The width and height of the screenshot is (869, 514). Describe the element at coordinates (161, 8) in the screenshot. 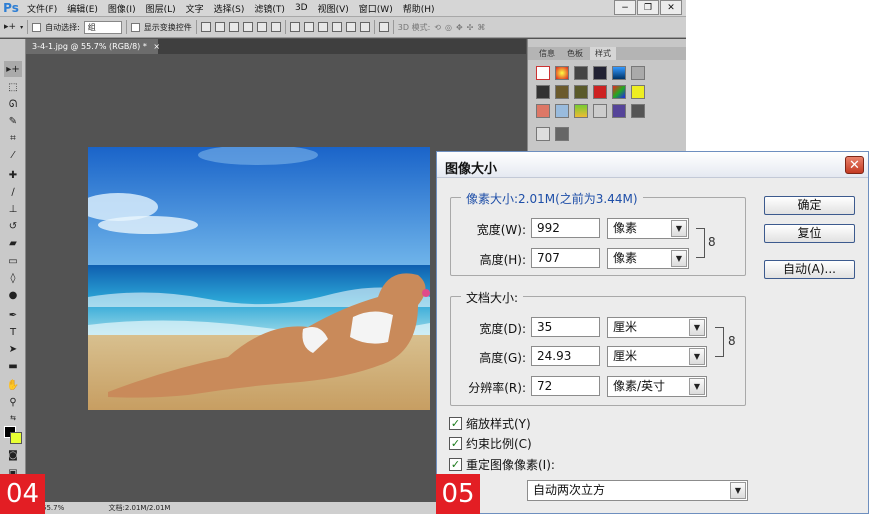

I see `menu-layer: 图层(L)` at that location.